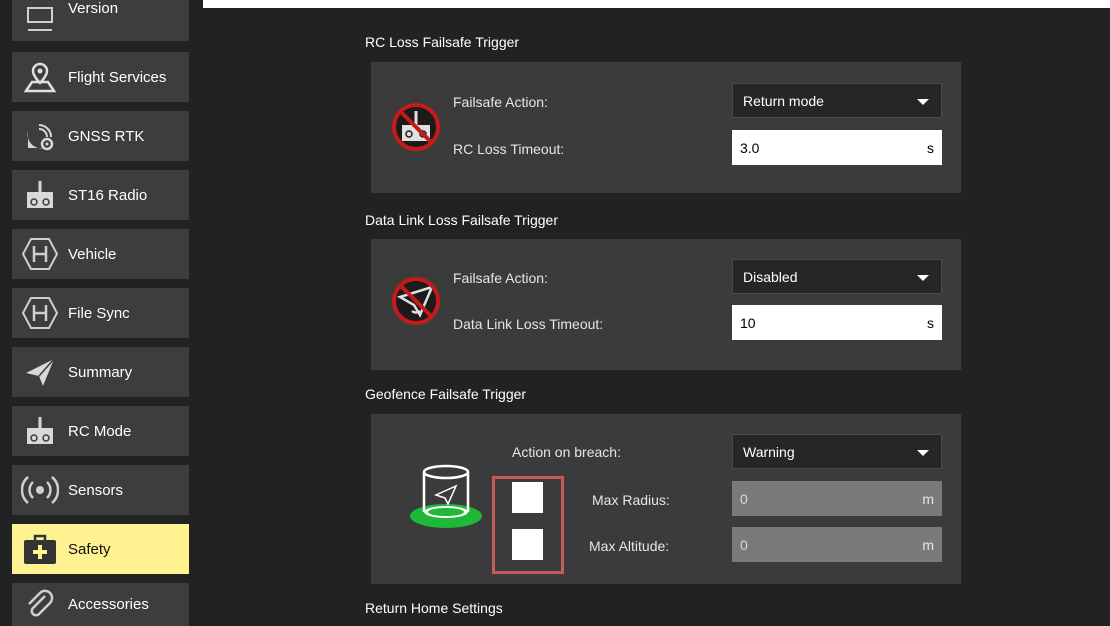  What do you see at coordinates (96, 490) in the screenshot?
I see `sidebar-item-label: Sensors` at bounding box center [96, 490].